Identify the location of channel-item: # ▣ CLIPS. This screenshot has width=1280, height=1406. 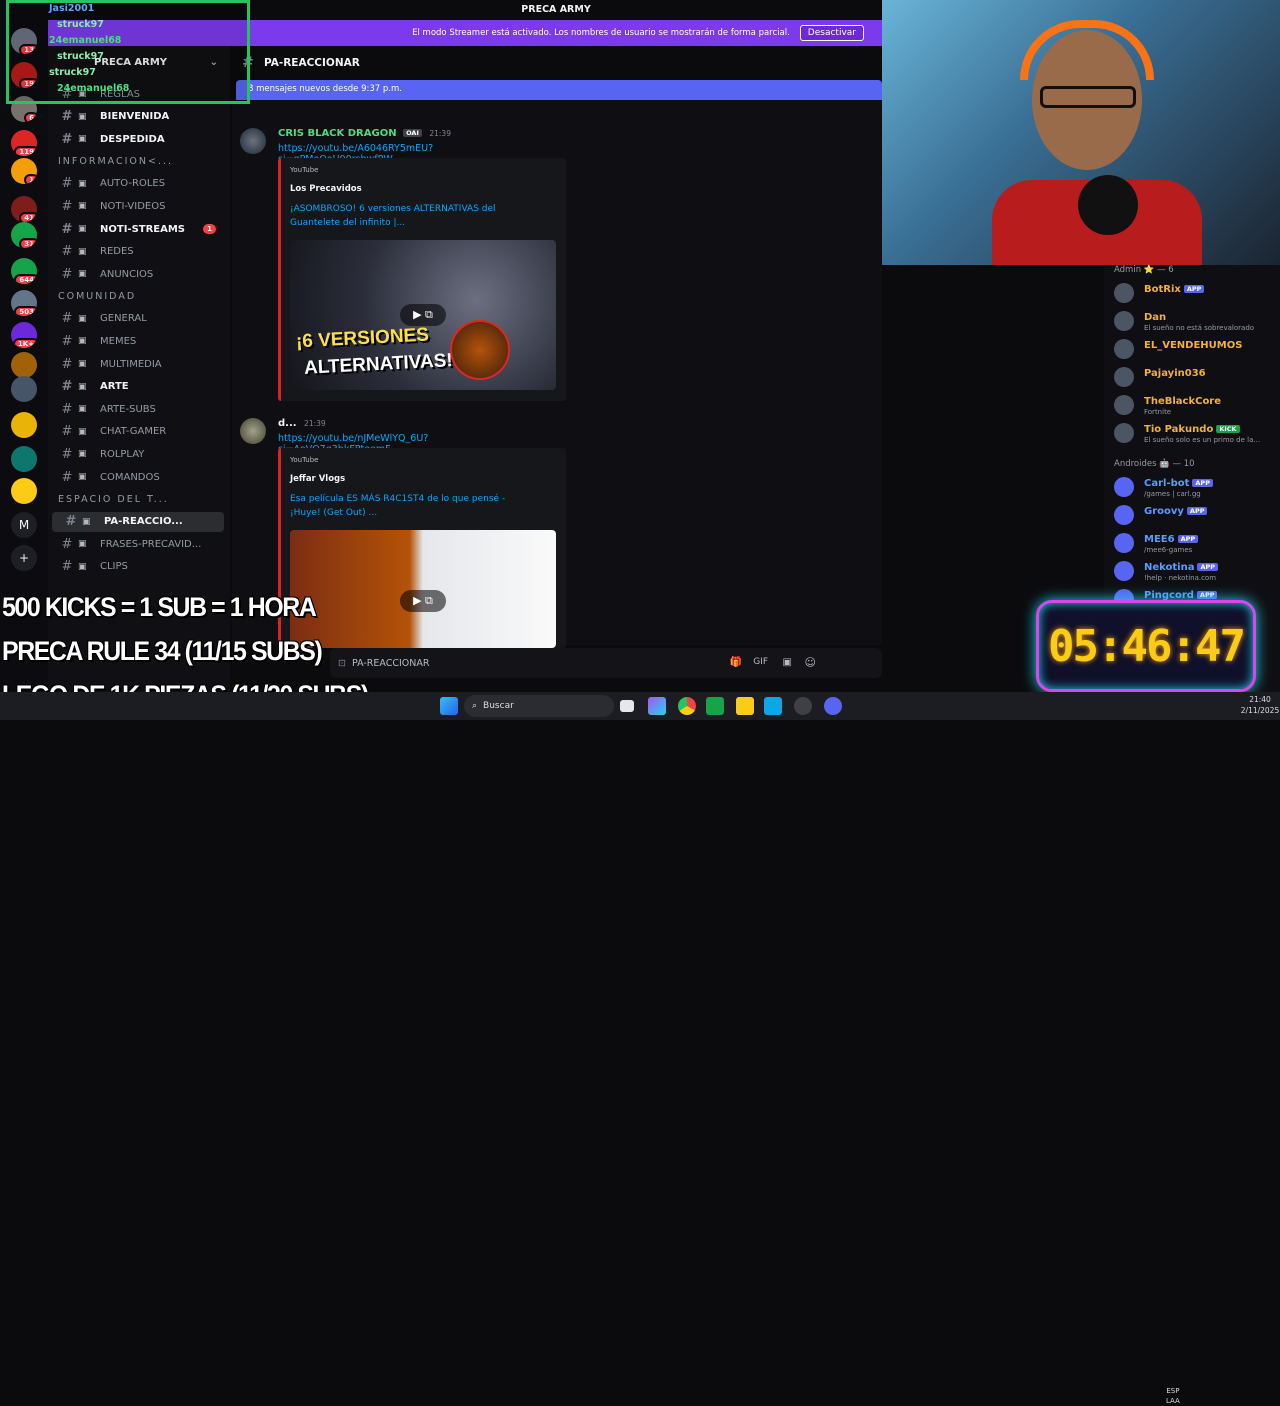
(136, 567).